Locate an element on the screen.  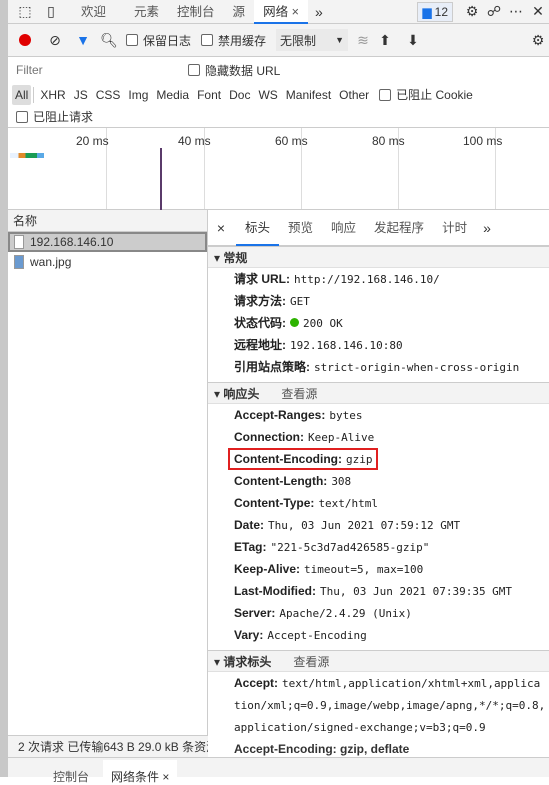
type-ws: WS is located at coordinates (267, 95).